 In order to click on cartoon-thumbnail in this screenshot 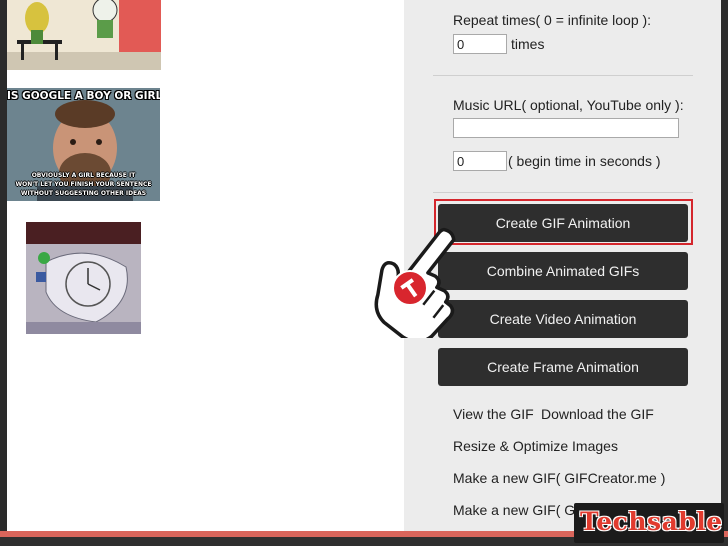, I will do `click(84, 35)`.